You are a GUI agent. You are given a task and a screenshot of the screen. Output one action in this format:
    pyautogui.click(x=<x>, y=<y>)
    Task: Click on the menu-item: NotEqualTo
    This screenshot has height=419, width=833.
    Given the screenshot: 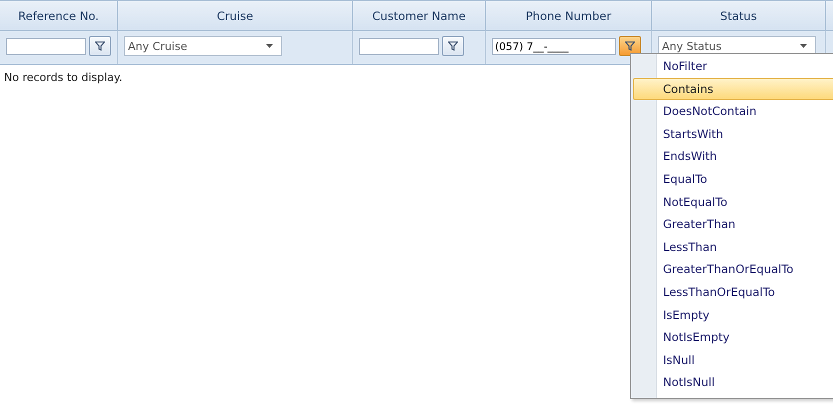 What is the action you would take?
    pyautogui.click(x=733, y=202)
    